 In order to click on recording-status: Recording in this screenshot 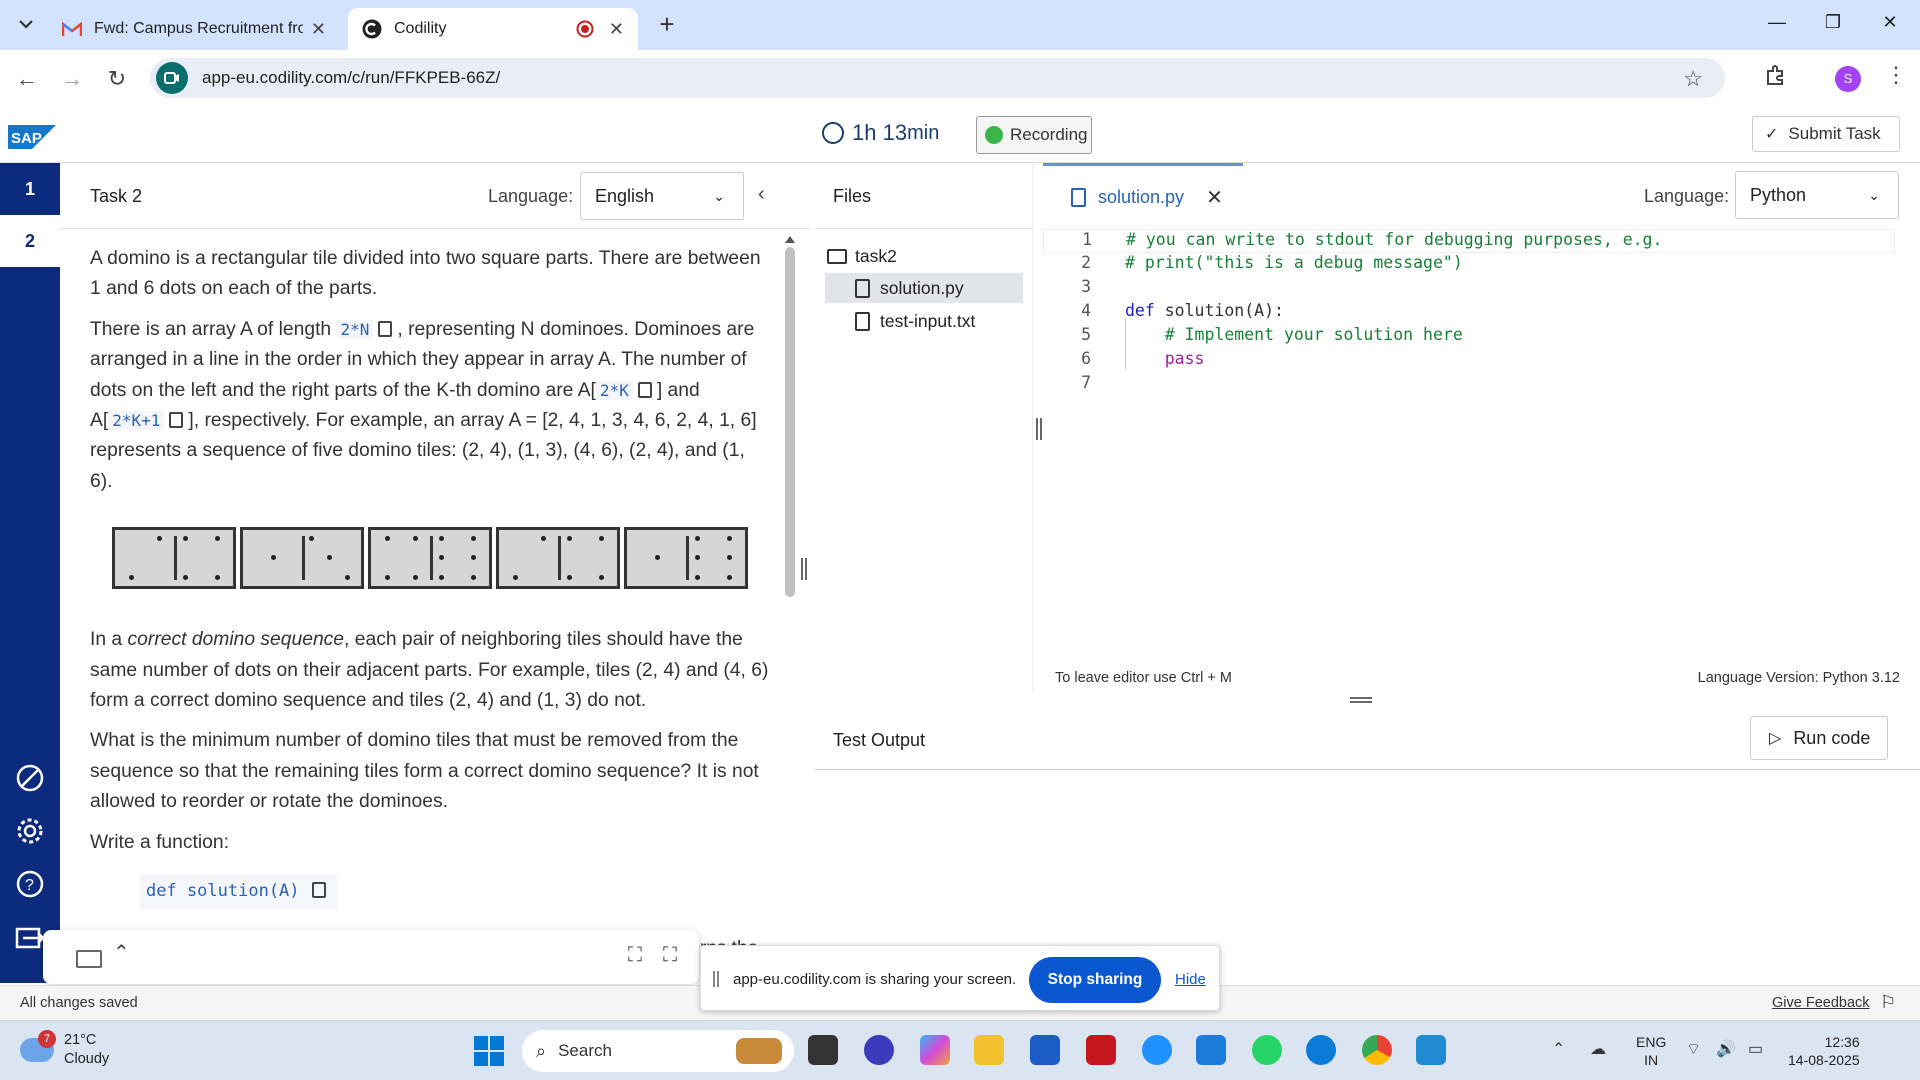, I will do `click(1034, 135)`.